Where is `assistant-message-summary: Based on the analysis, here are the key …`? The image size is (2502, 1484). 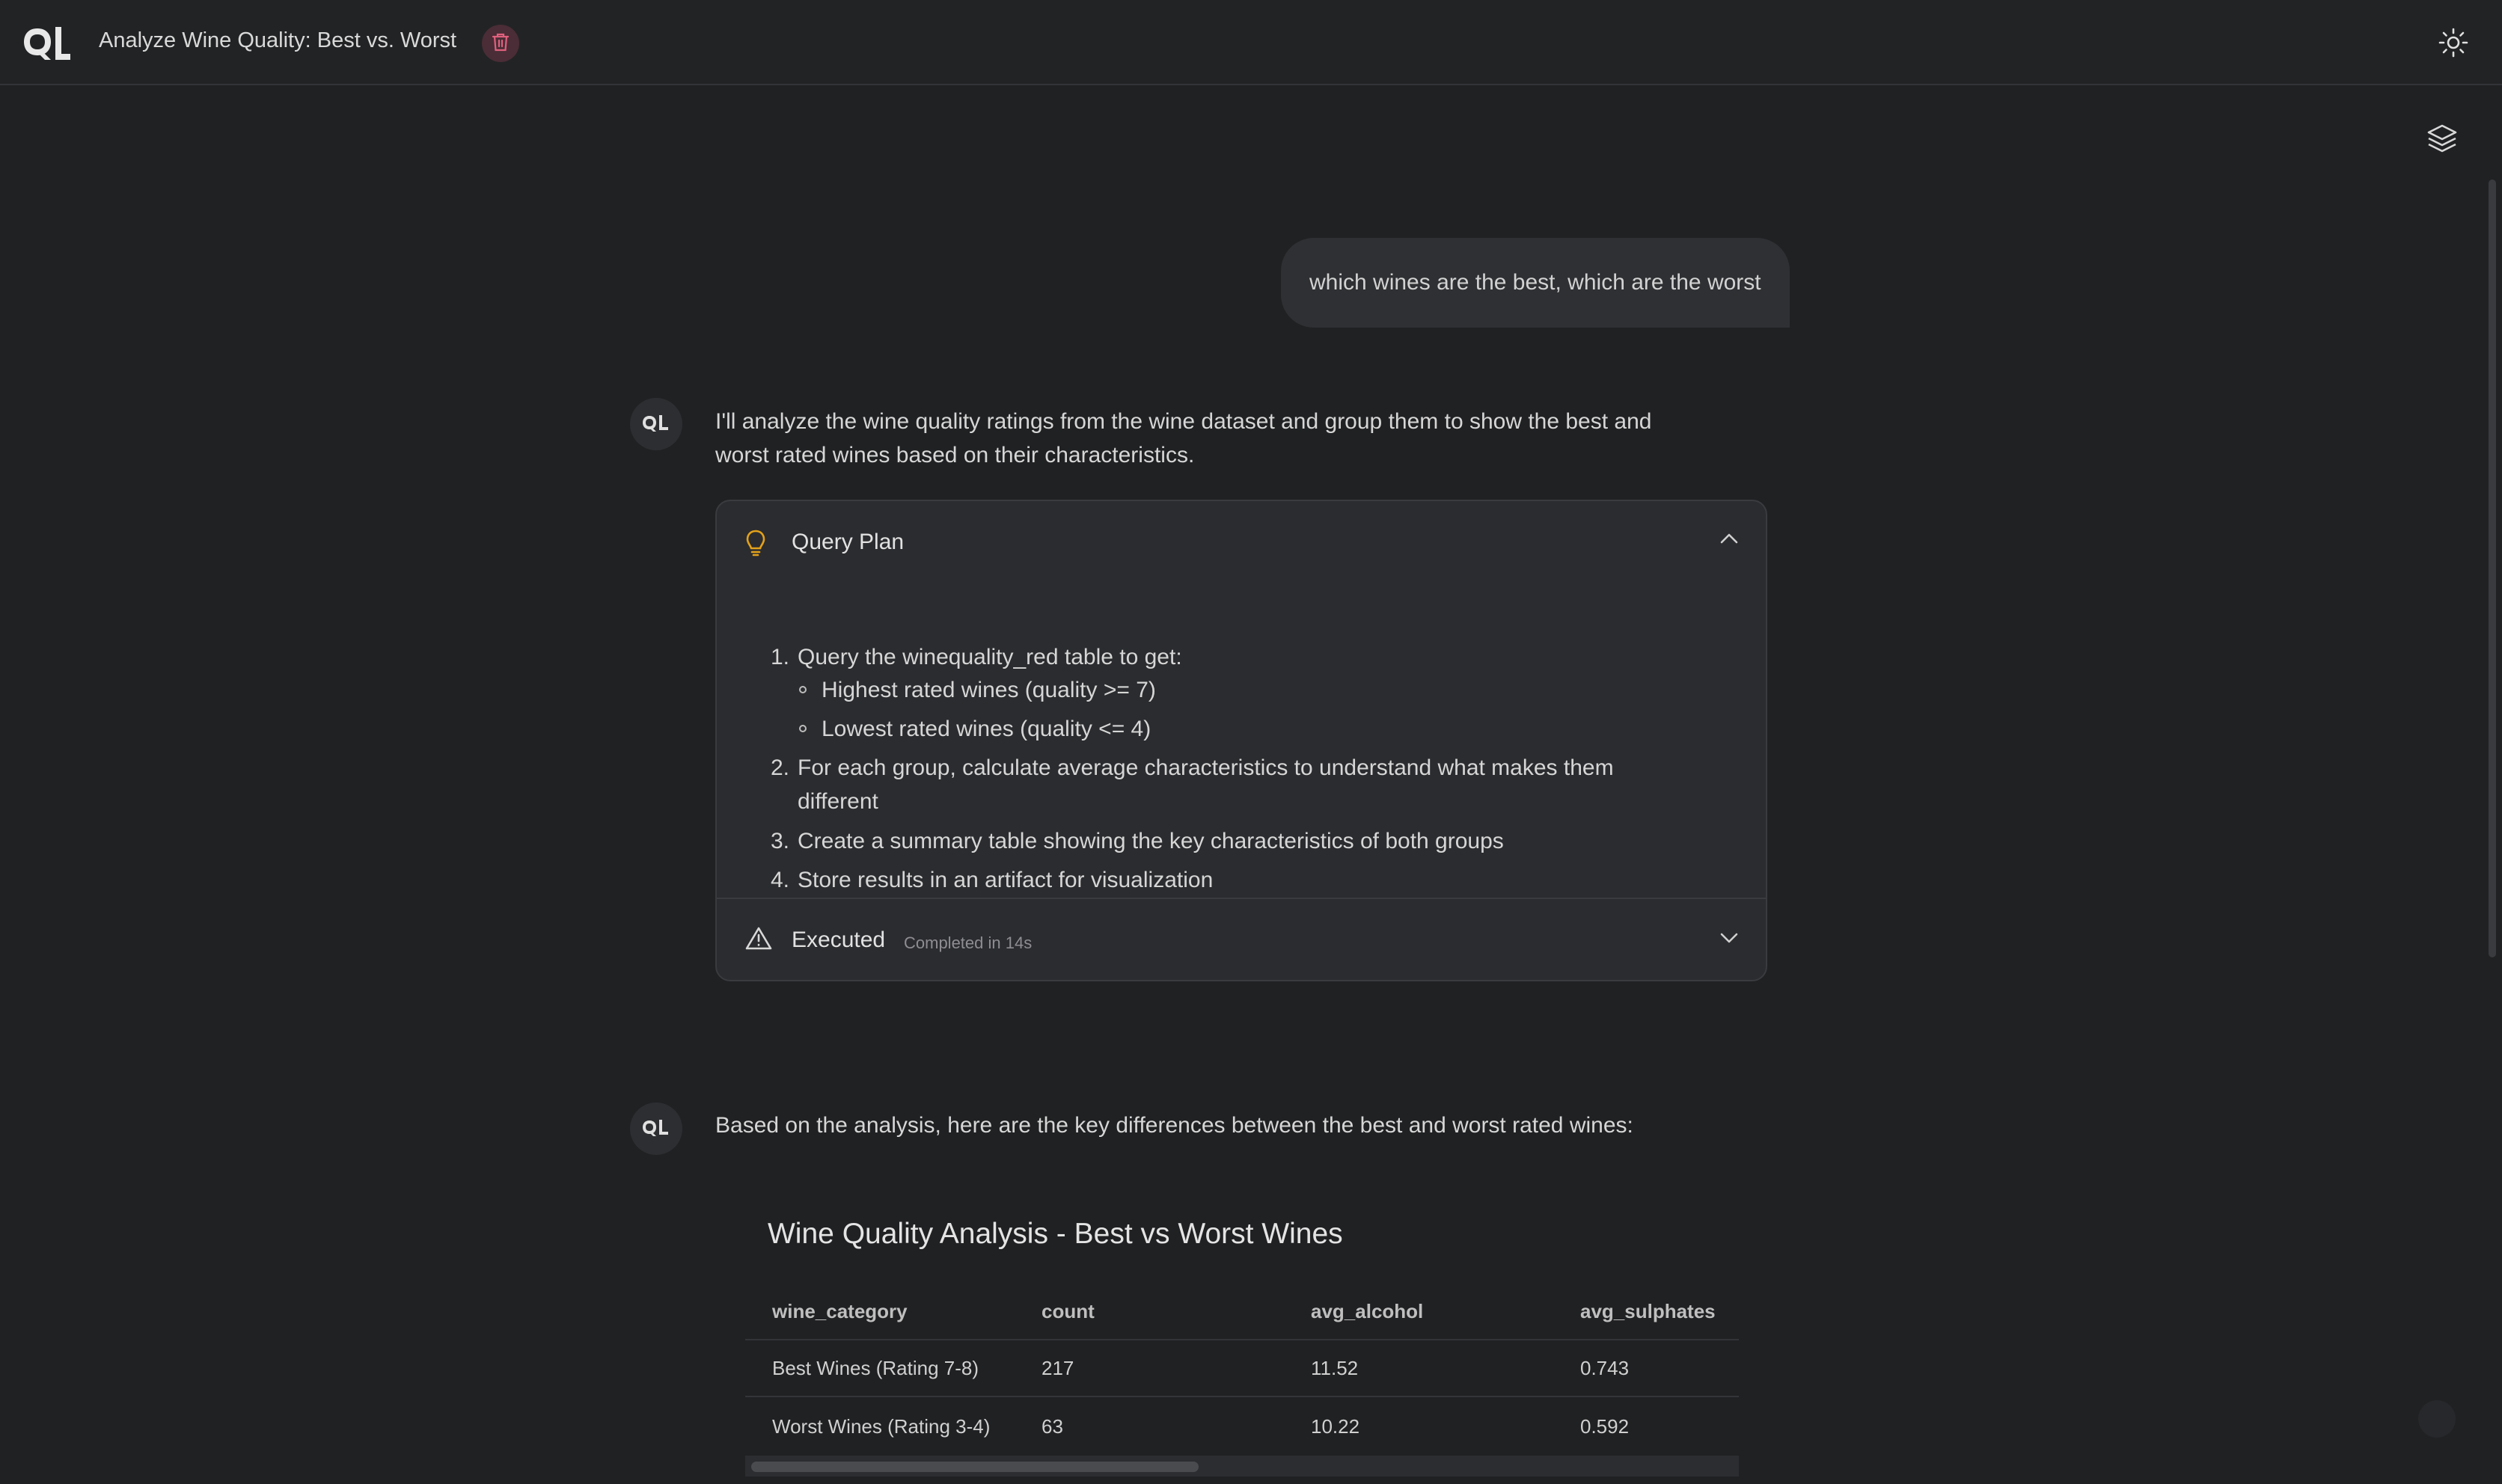
assistant-message-summary: Based on the analysis, here are the key … is located at coordinates (1174, 1125).